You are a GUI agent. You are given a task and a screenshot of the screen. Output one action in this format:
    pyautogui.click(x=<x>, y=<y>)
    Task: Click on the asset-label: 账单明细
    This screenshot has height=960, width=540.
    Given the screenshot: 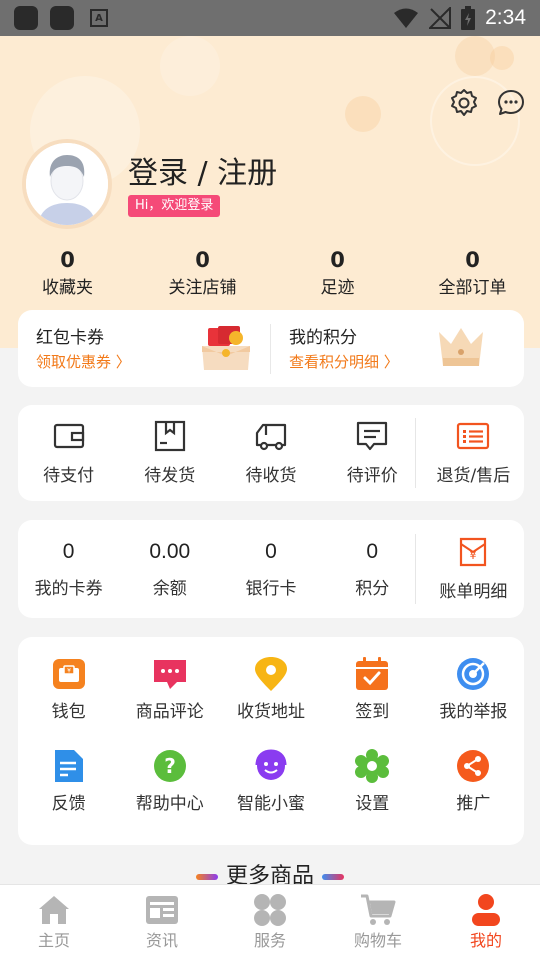 What is the action you would take?
    pyautogui.click(x=473, y=592)
    